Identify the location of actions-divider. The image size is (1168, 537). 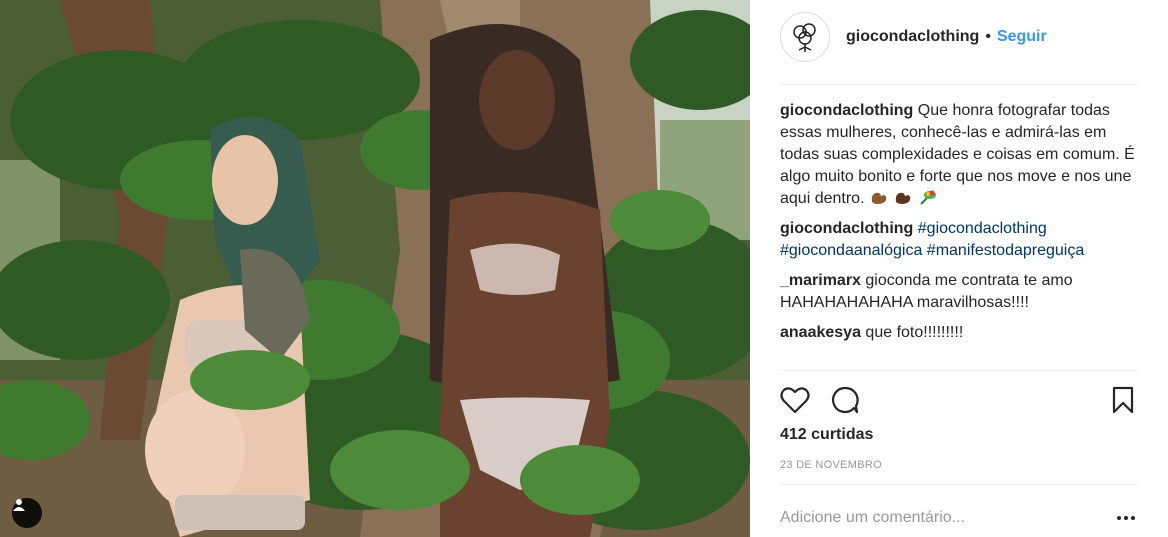
(959, 370).